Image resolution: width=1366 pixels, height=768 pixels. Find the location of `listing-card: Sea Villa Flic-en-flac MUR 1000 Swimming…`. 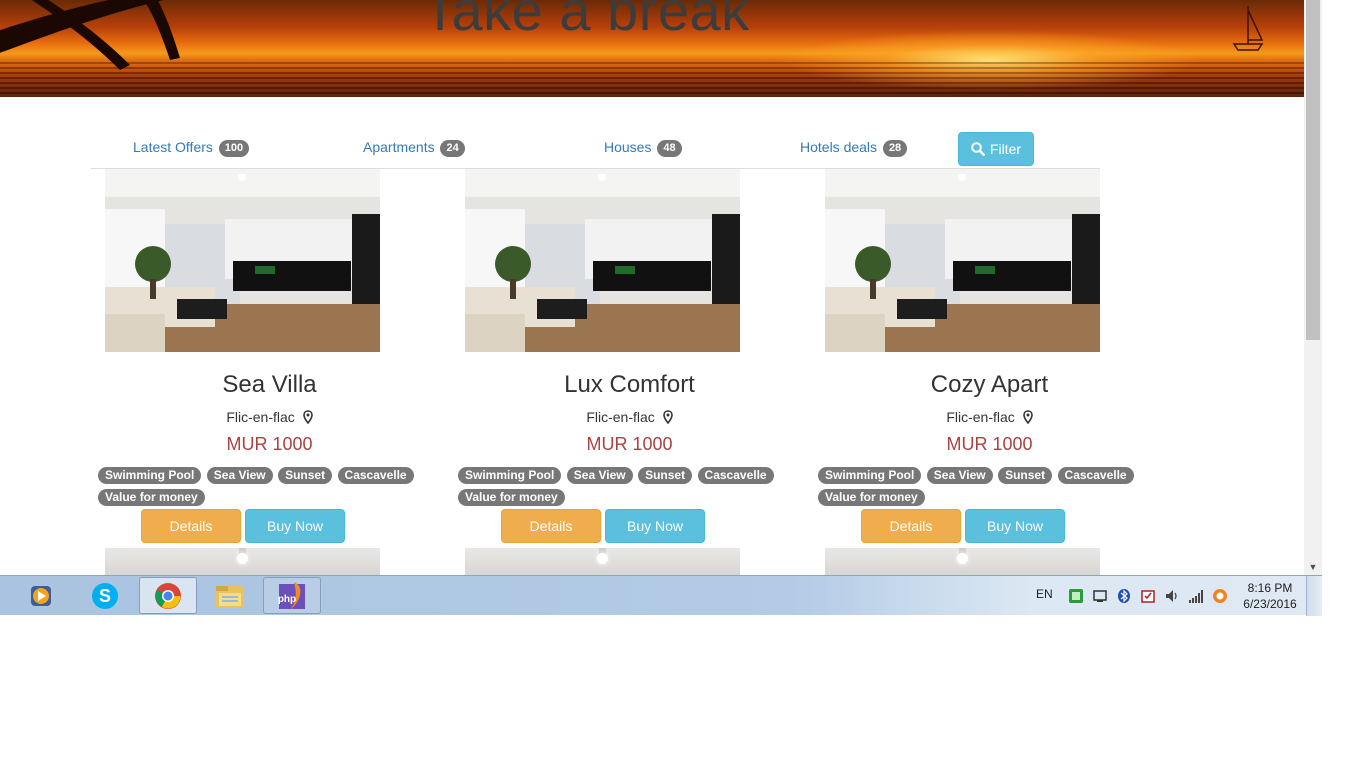

listing-card: Sea Villa Flic-en-flac MUR 1000 Swimming… is located at coordinates (271, 359).